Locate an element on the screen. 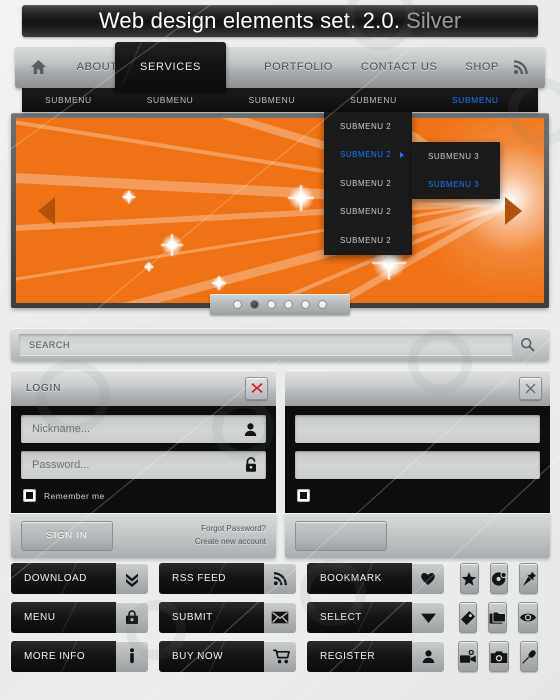 The height and width of the screenshot is (700, 560). nav-item-portfolio: PORTFOLIO is located at coordinates (298, 67).